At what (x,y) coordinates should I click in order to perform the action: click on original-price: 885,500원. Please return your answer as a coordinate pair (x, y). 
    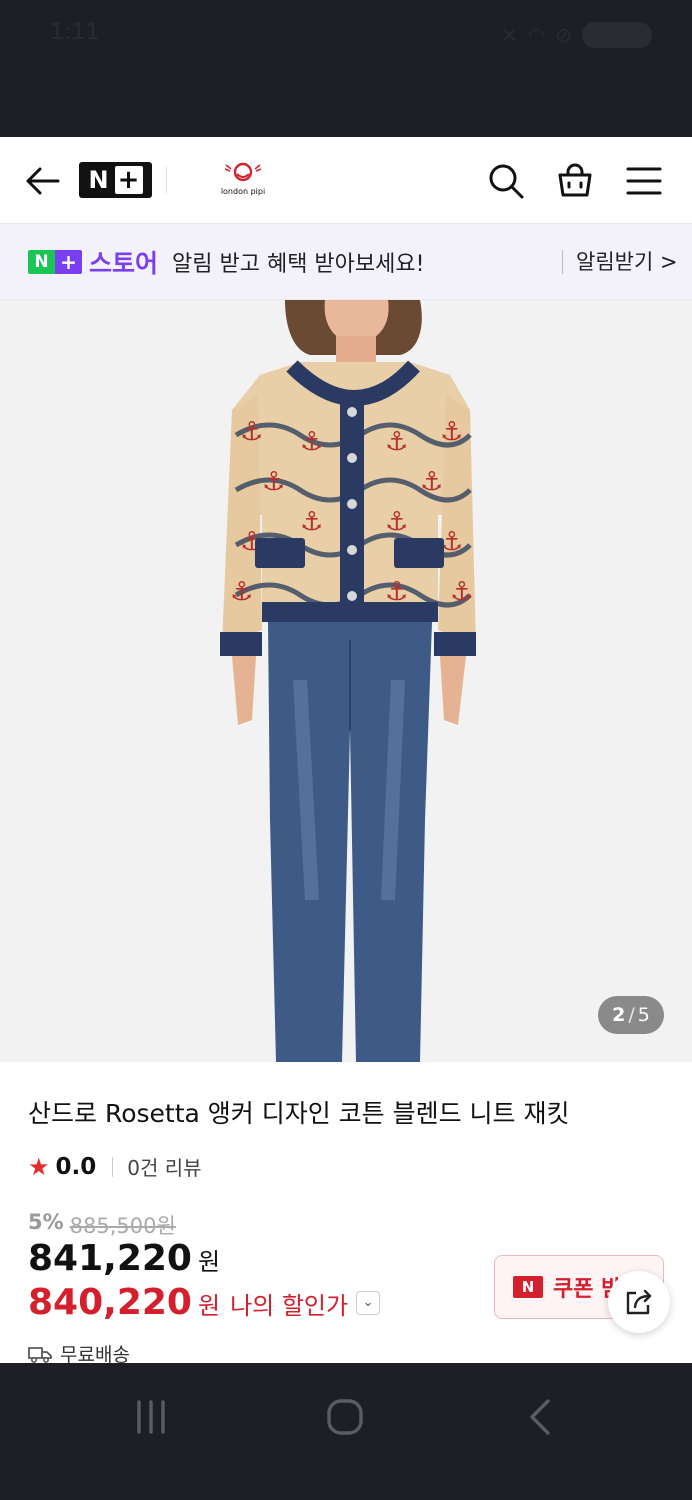
    Looking at the image, I should click on (122, 1226).